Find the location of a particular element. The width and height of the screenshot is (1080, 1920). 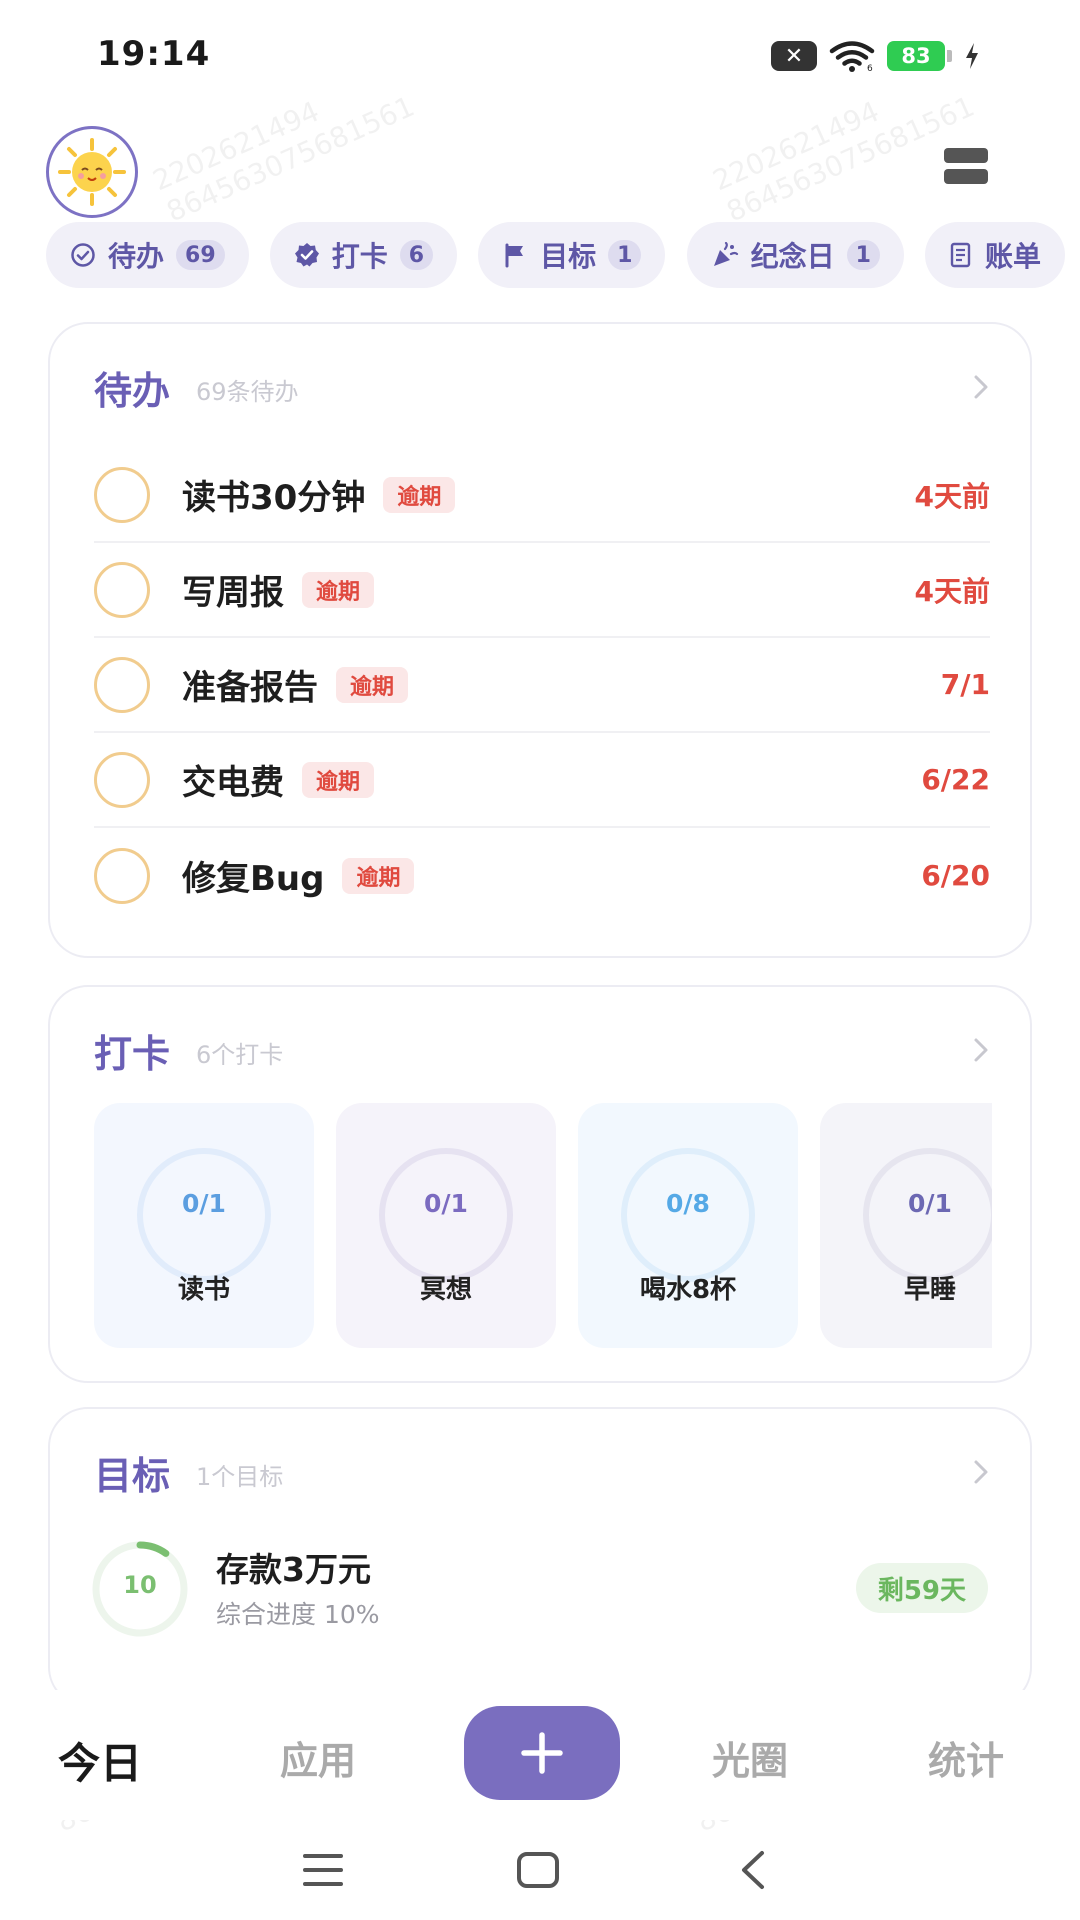

checkin-tile: 0/1 早睡 is located at coordinates (906, 1225).